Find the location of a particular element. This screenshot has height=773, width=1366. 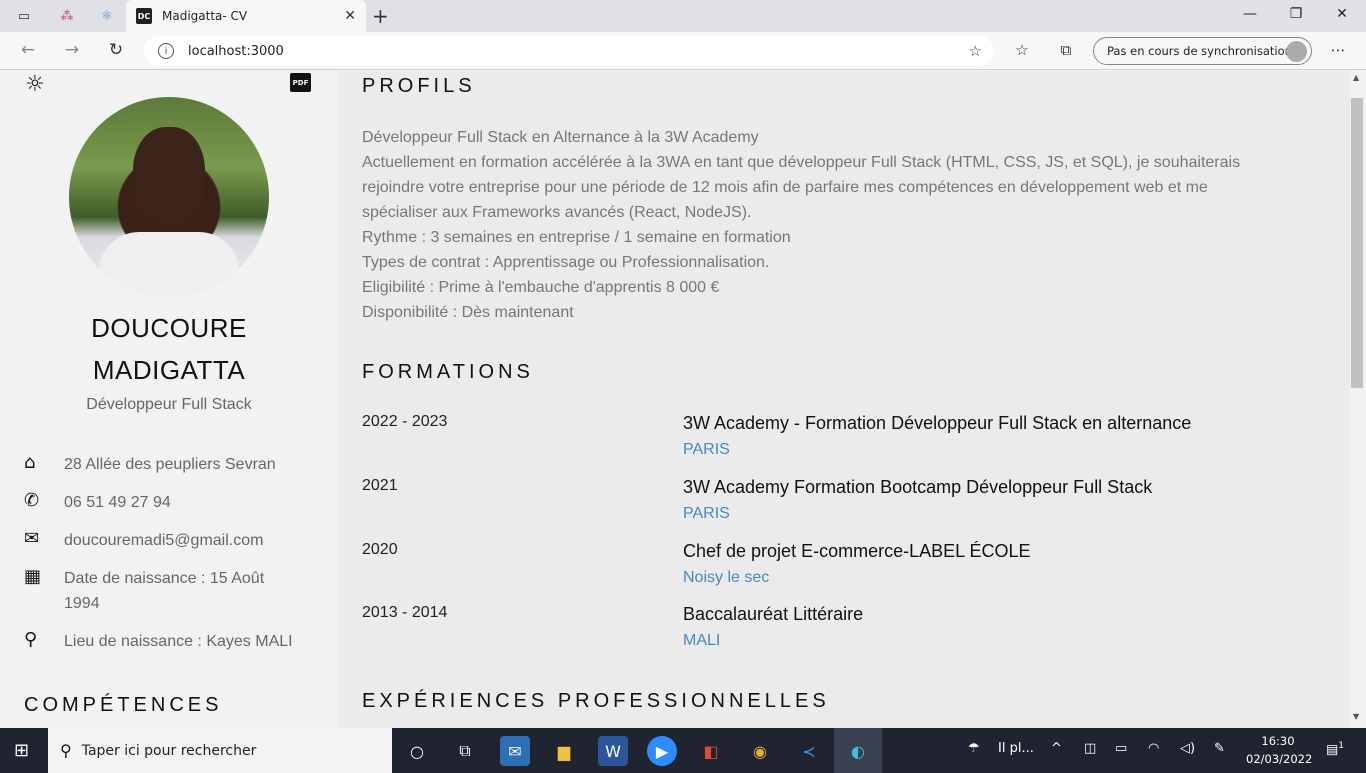

experiences-heading: EXPÉRIENCES PROFESSIONNELLES is located at coordinates (596, 701).